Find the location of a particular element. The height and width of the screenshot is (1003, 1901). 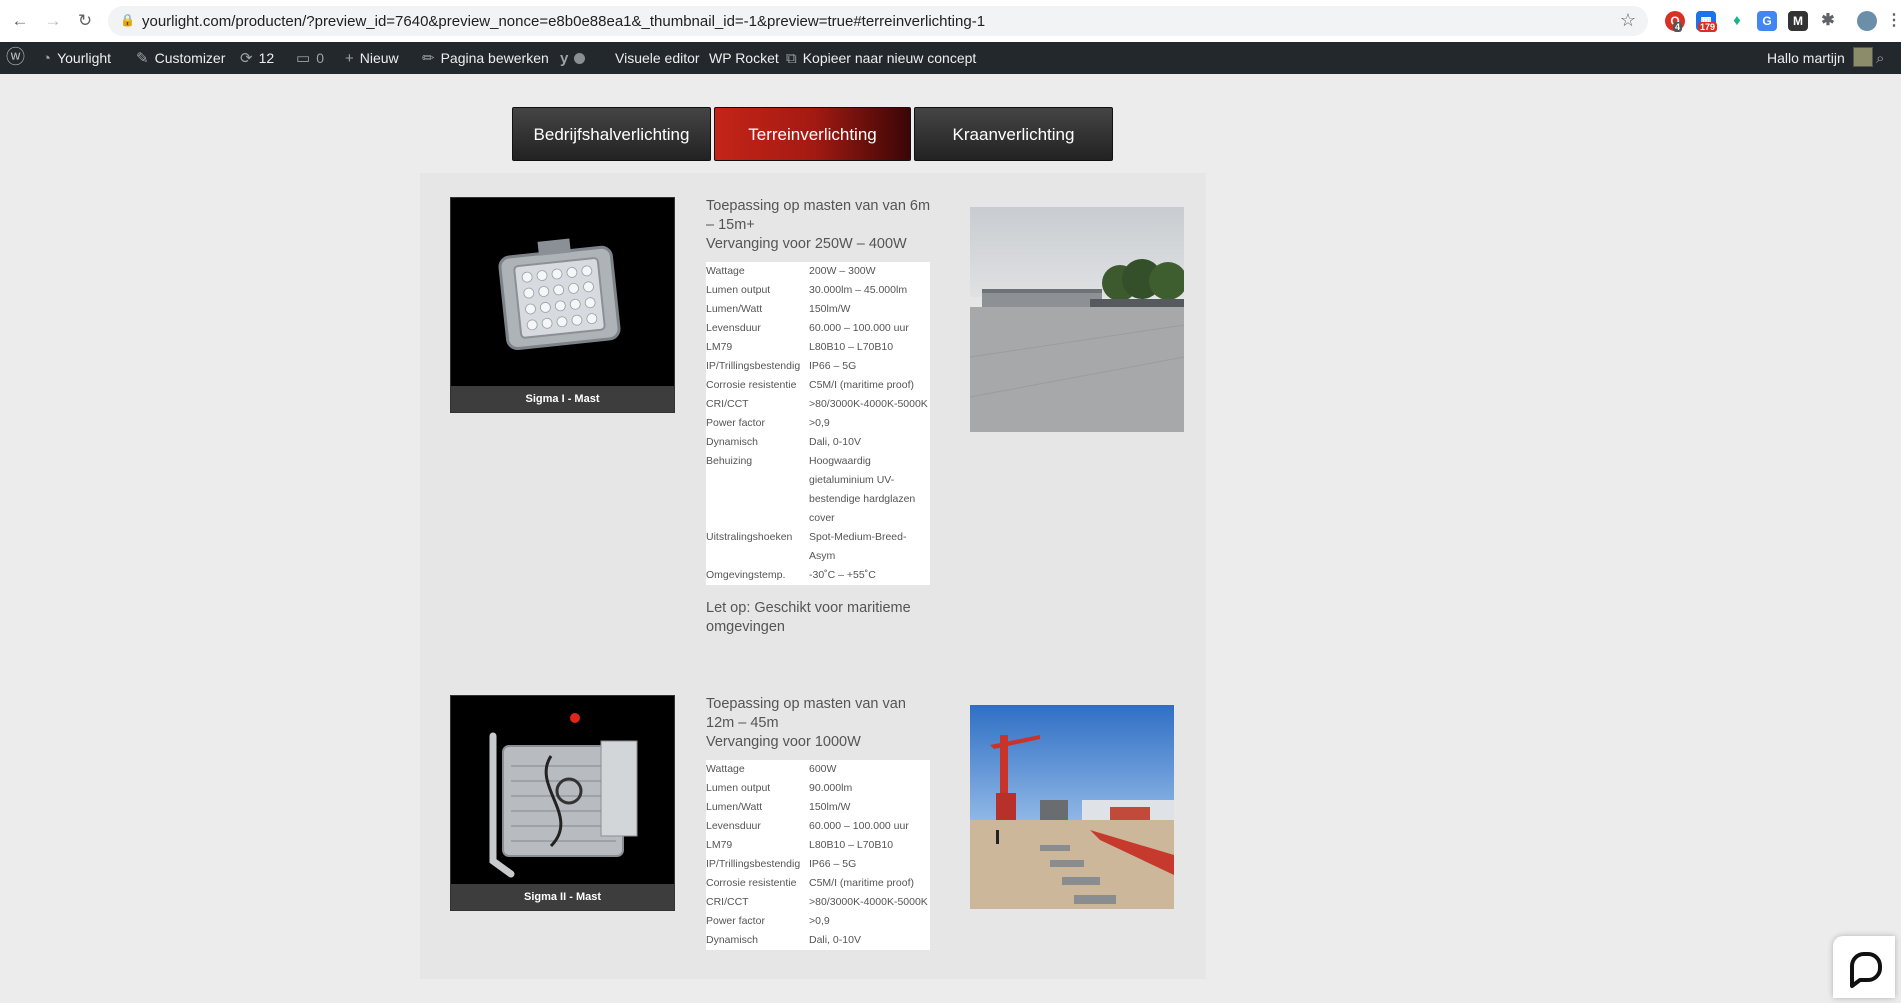

wordpress-logo-icon: ⓦ is located at coordinates (18, 58).